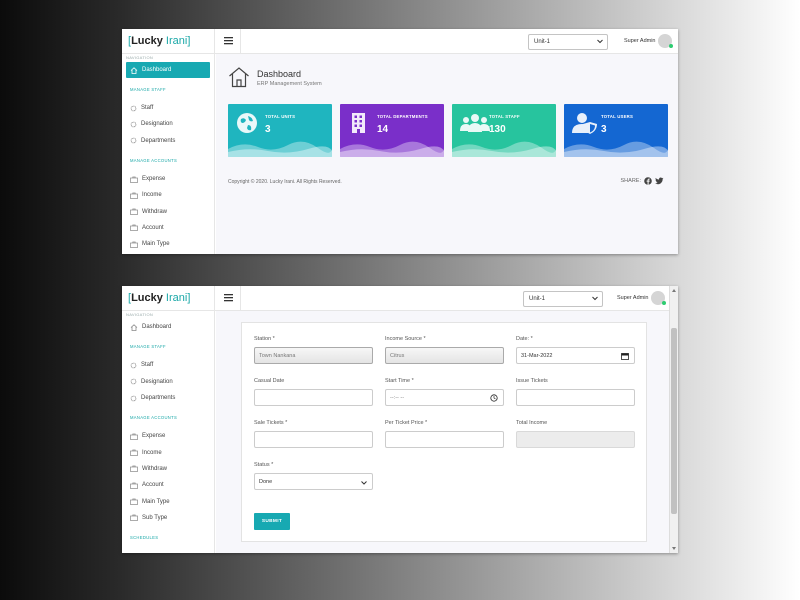  Describe the element at coordinates (504, 130) in the screenshot. I see `stat-card-total-staff: TOTAL STAFF 130` at that location.